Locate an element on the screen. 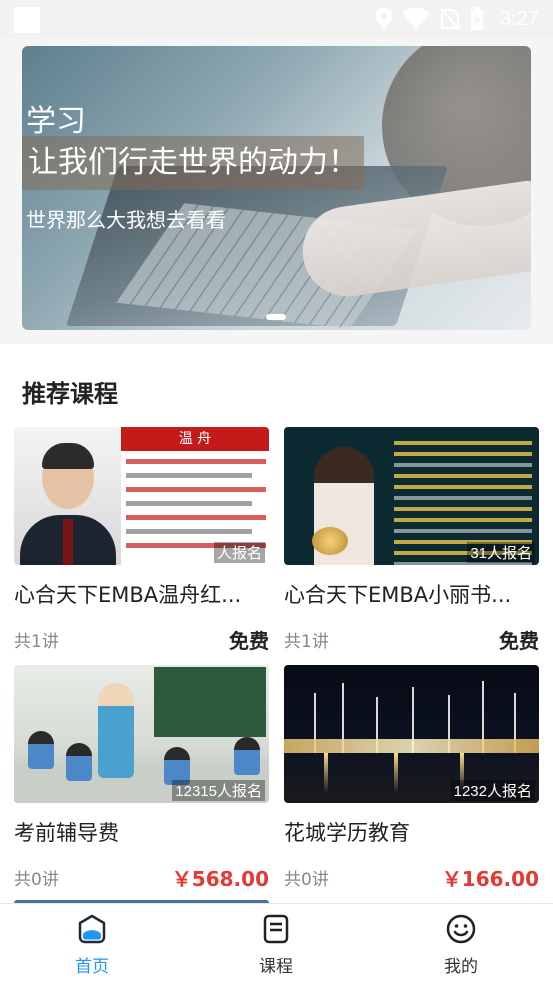 The height and width of the screenshot is (985, 553). battery-charging-icon is located at coordinates (477, 18).